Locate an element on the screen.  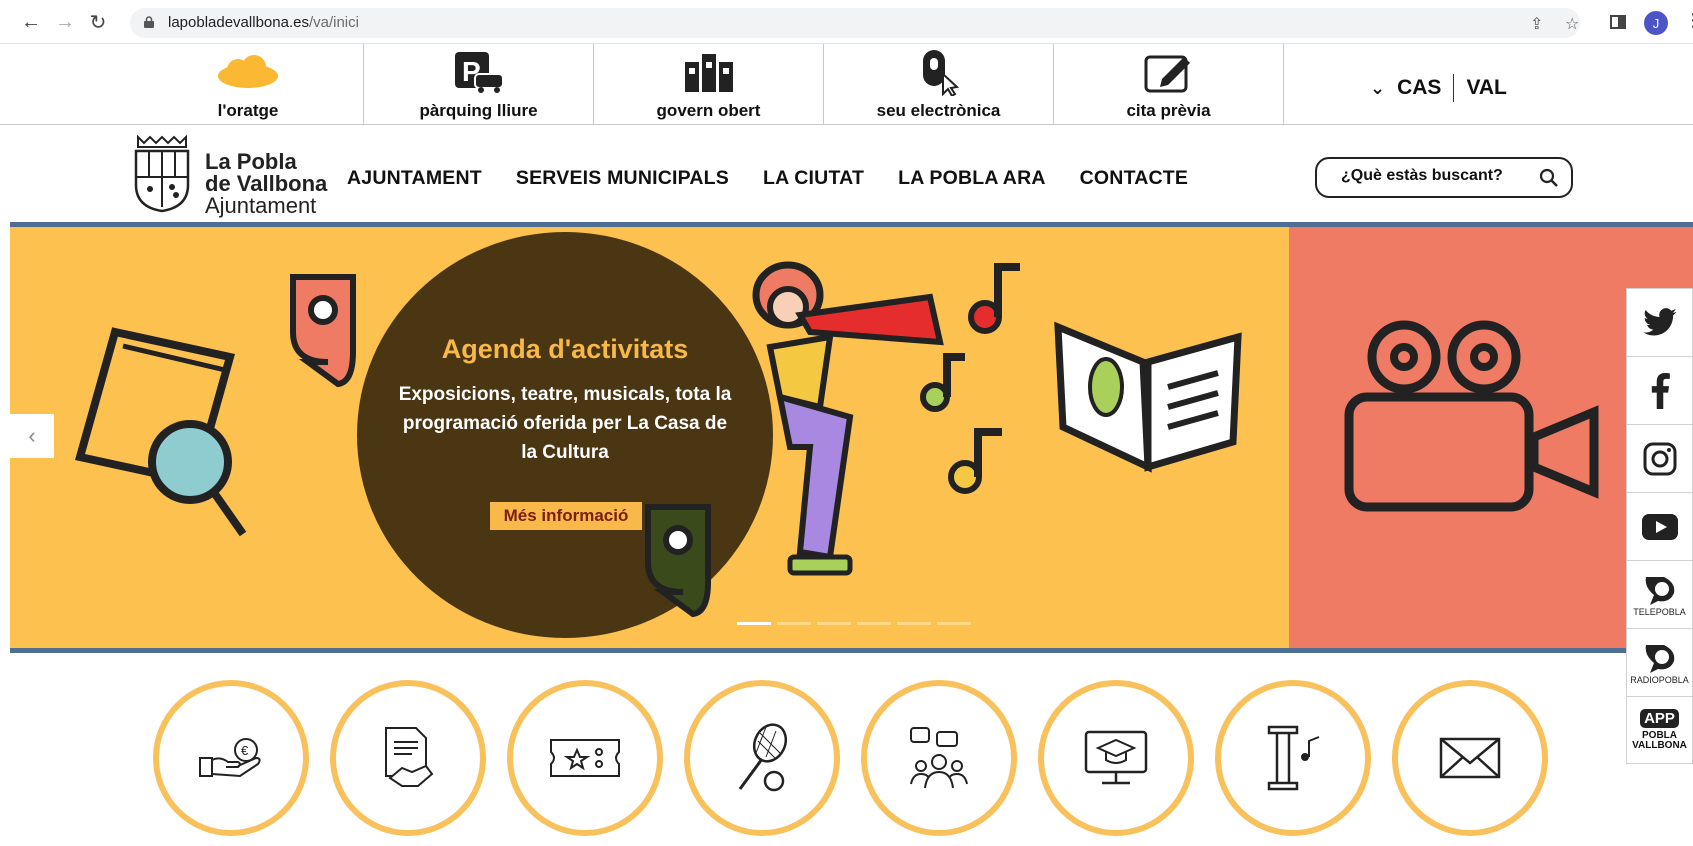
app-caption: POBLA VALLBONA is located at coordinates (1659, 740).